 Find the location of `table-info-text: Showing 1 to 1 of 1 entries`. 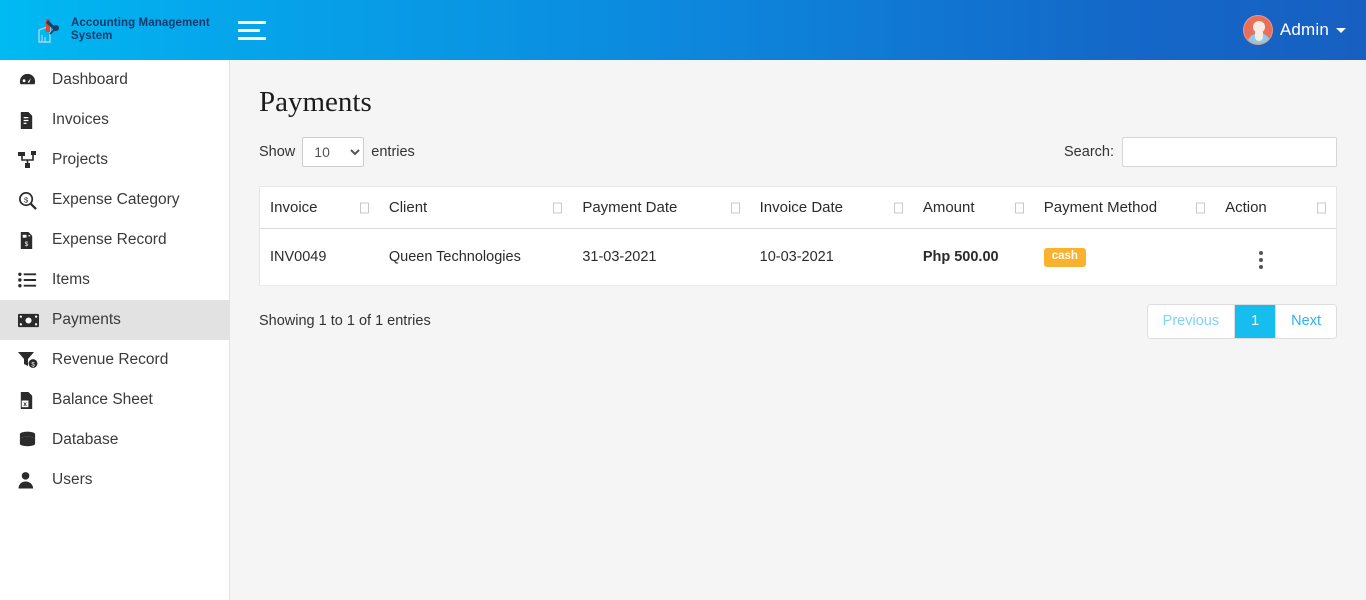

table-info-text: Showing 1 to 1 of 1 entries is located at coordinates (345, 321).